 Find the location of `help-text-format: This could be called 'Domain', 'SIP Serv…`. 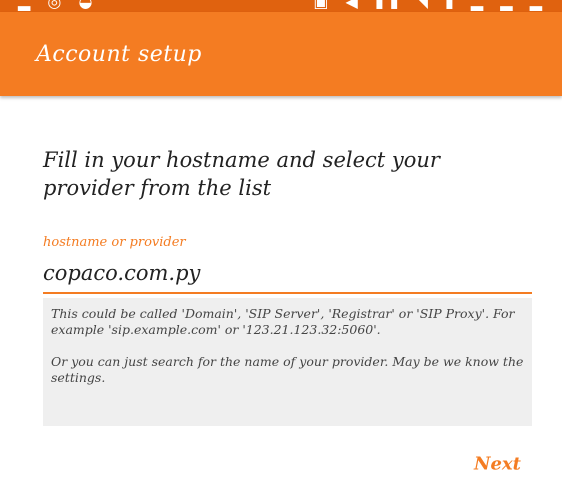

help-text-format: This could be called 'Domain', 'SIP Serv… is located at coordinates (283, 321).